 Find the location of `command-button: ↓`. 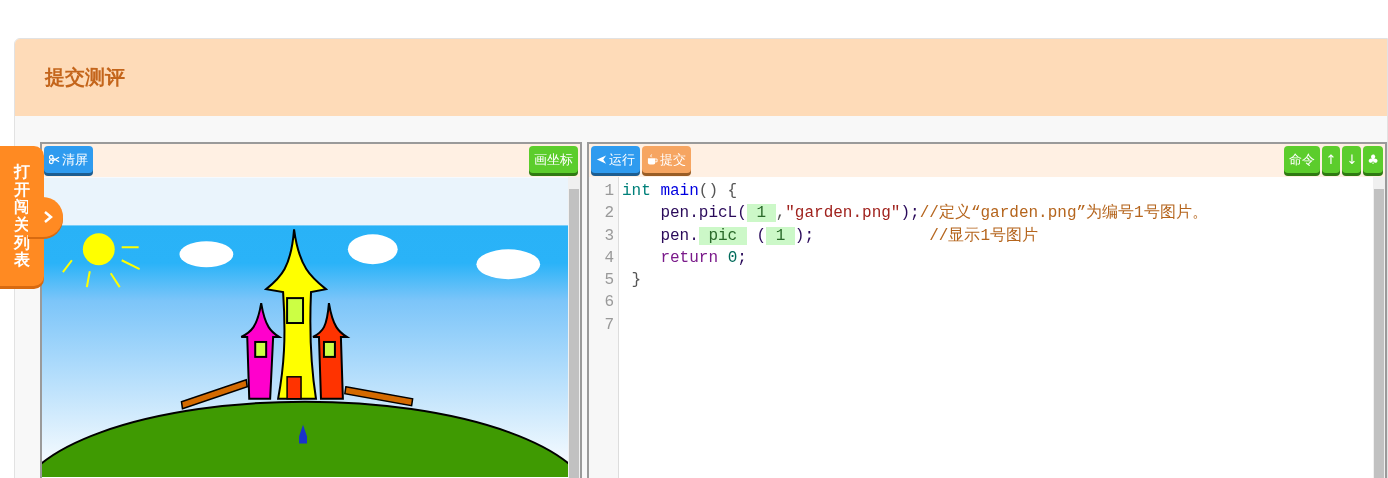

command-button: ↓ is located at coordinates (1352, 159).